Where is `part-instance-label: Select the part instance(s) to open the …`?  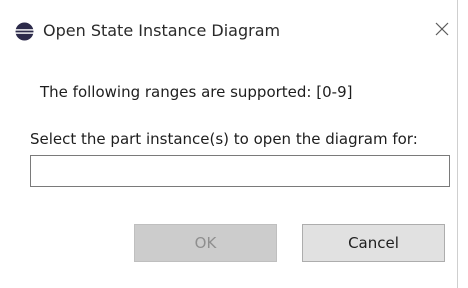
part-instance-label: Select the part instance(s) to open the … is located at coordinates (224, 139).